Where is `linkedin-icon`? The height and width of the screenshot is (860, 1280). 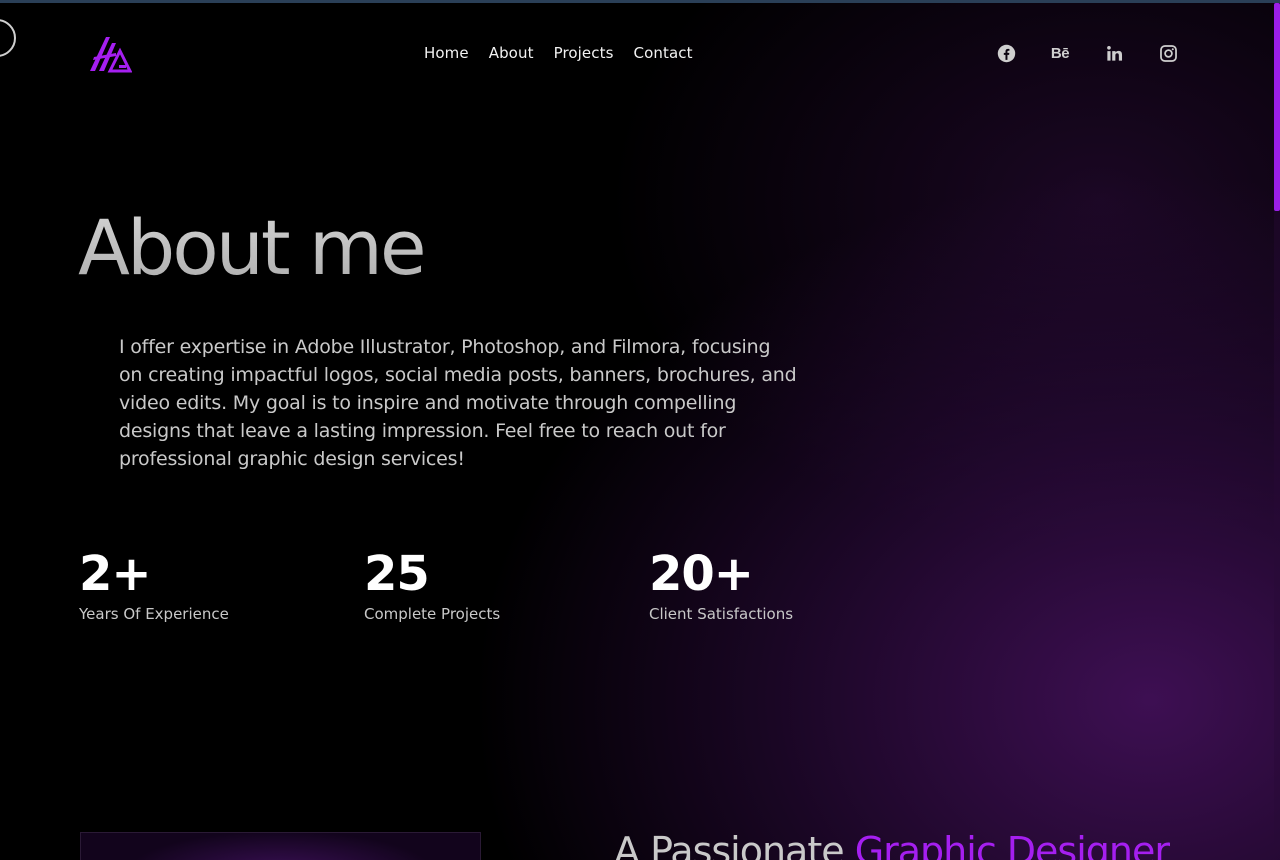
linkedin-icon is located at coordinates (1114, 53).